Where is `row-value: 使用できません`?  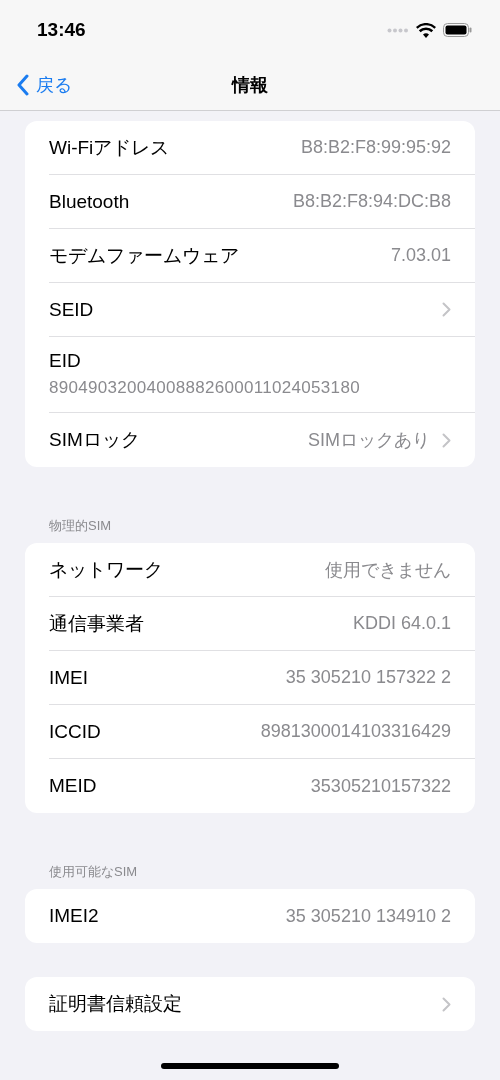
row-value: 使用できません is located at coordinates (388, 570).